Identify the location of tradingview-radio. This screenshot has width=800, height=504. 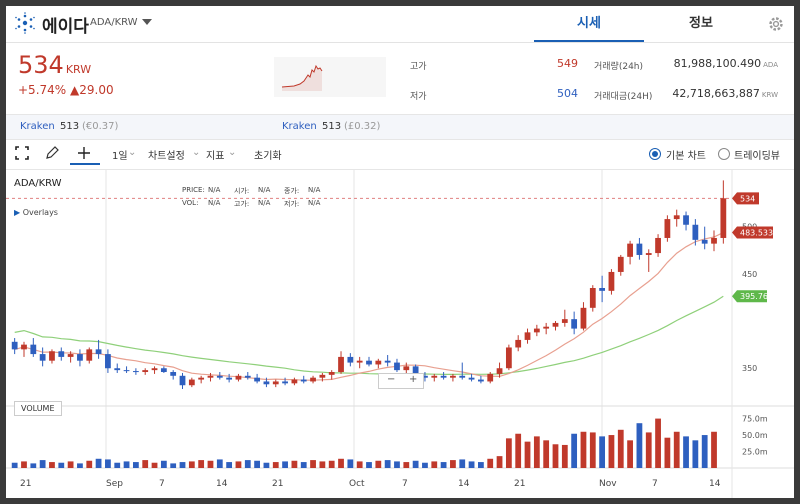
(724, 154).